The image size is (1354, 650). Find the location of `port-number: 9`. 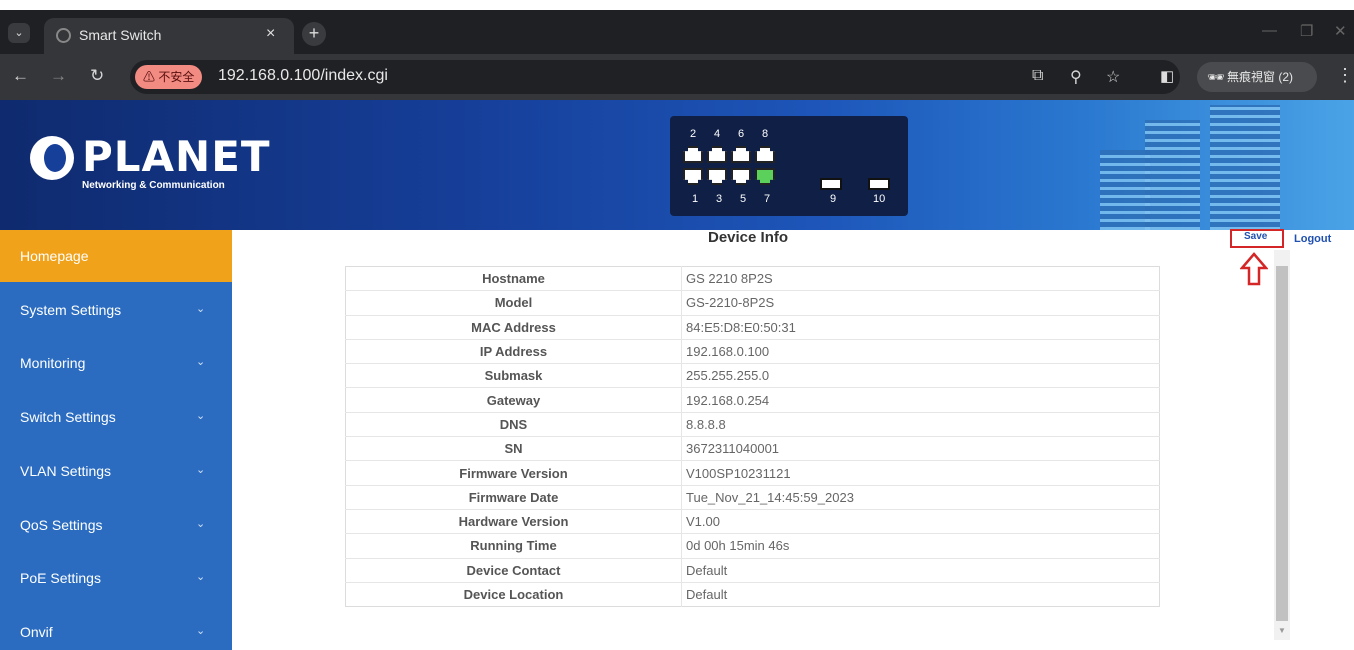

port-number: 9 is located at coordinates (833, 199).